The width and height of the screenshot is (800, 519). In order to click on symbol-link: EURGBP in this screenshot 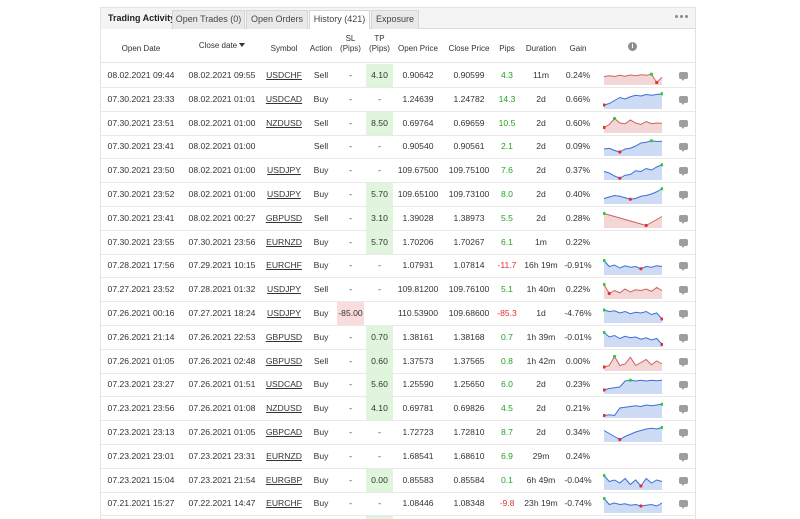, I will do `click(284, 480)`.